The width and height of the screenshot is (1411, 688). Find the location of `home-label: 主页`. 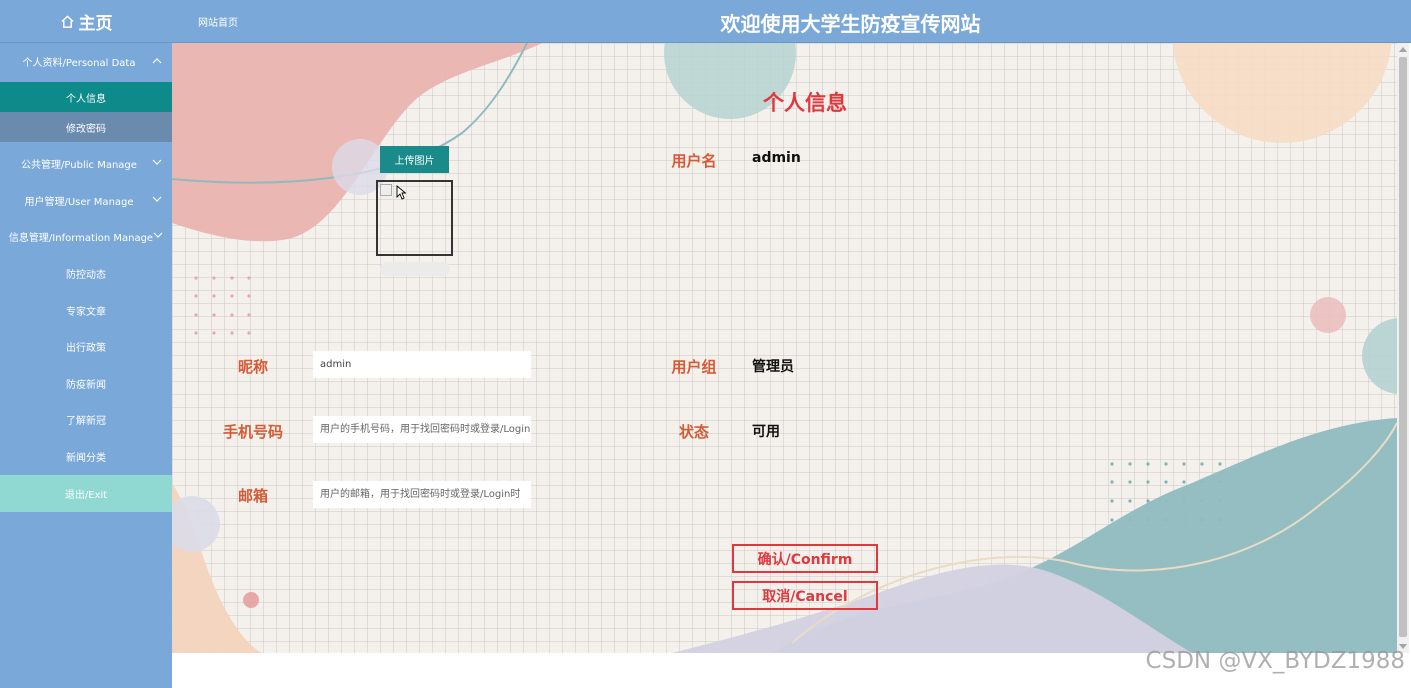

home-label: 主页 is located at coordinates (95, 24).